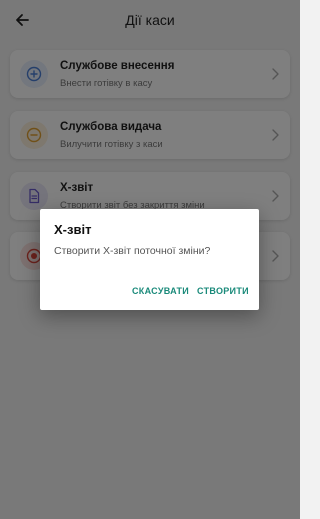 The image size is (320, 519). What do you see at coordinates (132, 251) in the screenshot?
I see `dialog-message: Створити X-звіт поточної зміни?` at bounding box center [132, 251].